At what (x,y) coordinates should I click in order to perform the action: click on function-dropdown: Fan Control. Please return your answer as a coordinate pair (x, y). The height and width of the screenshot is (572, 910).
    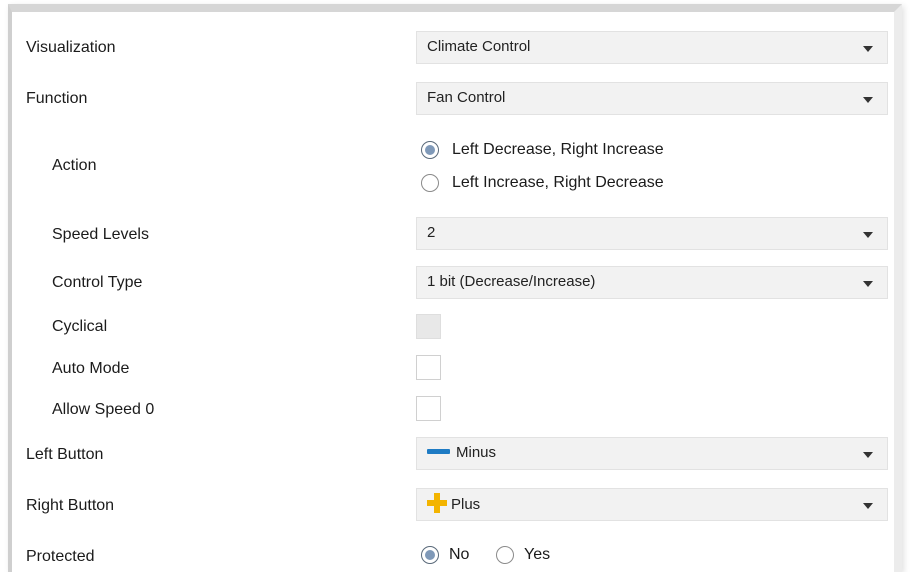
    Looking at the image, I should click on (652, 98).